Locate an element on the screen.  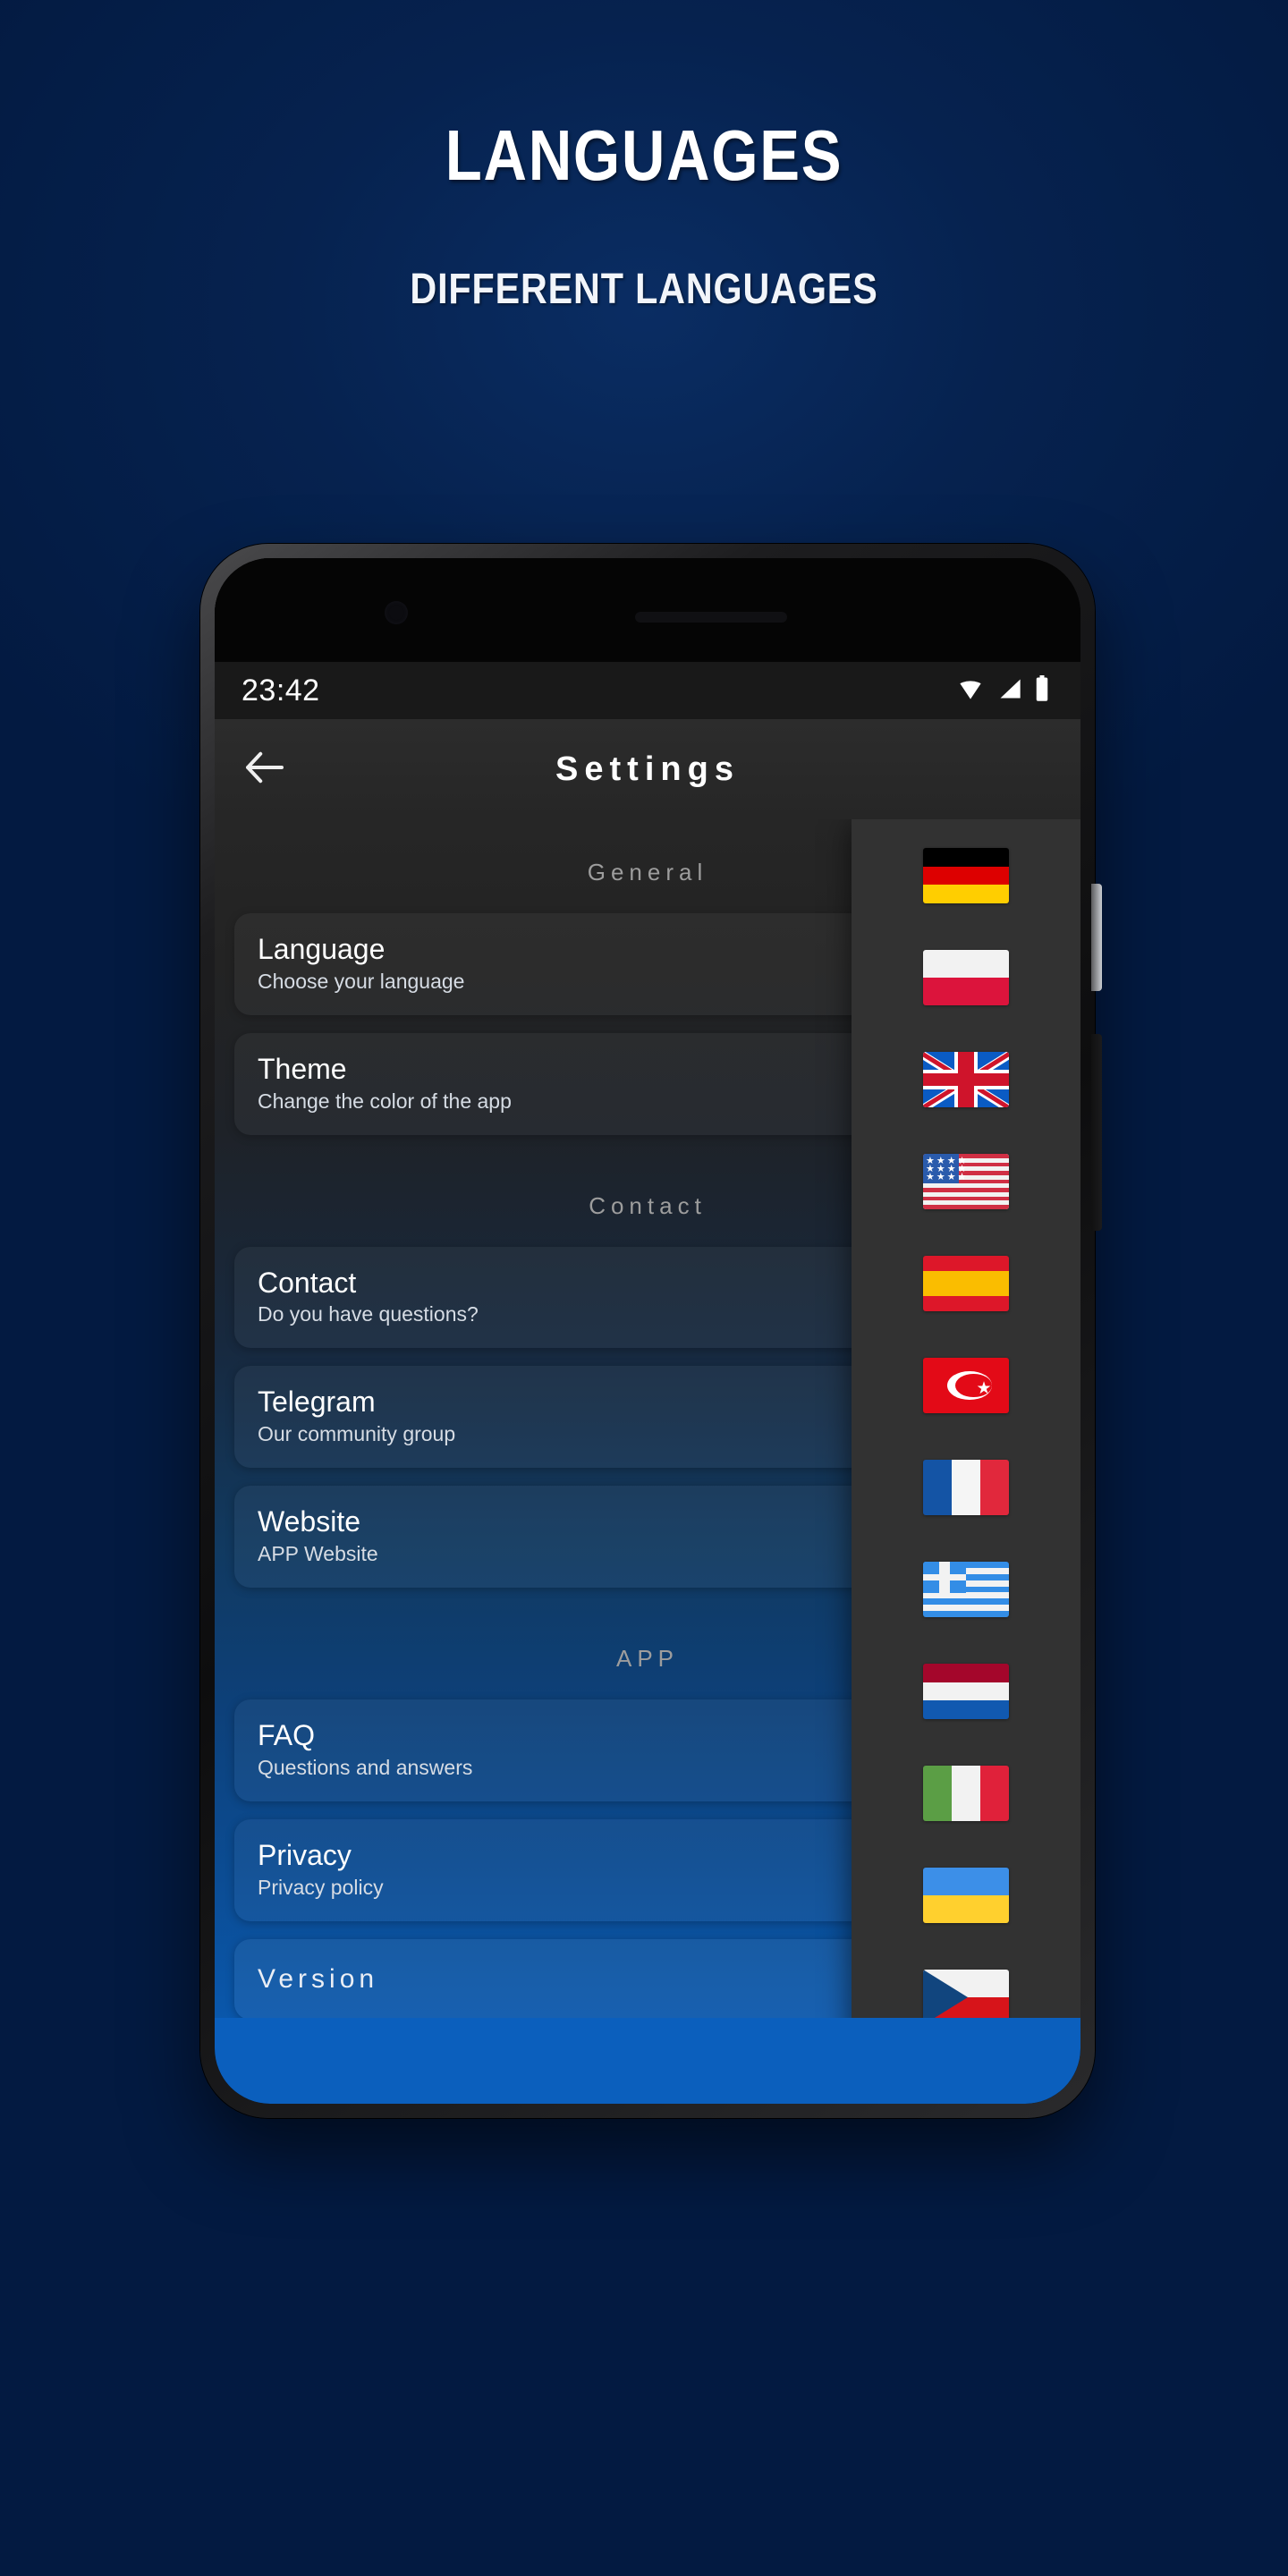
germany-flag is located at coordinates (966, 875).